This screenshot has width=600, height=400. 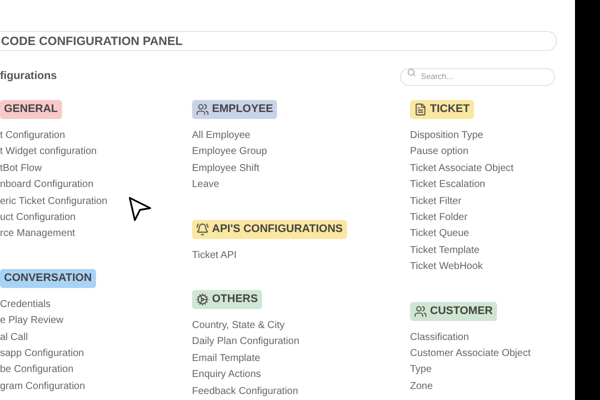 I want to click on config-link: eric Ticket Configuration, so click(x=96, y=202).